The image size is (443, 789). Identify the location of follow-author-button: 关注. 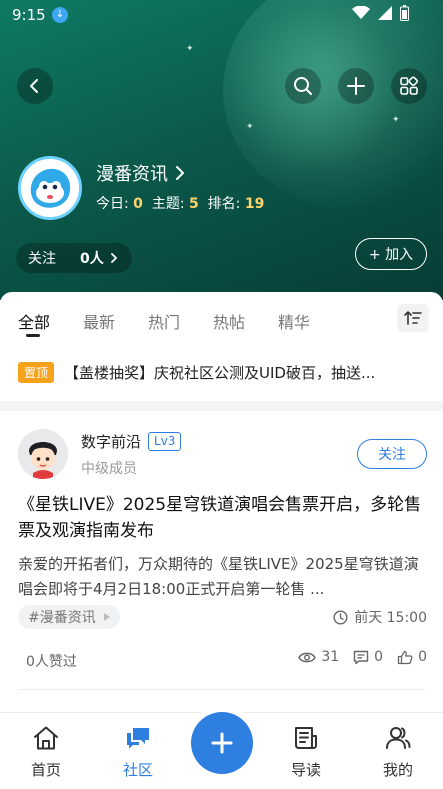
(392, 454).